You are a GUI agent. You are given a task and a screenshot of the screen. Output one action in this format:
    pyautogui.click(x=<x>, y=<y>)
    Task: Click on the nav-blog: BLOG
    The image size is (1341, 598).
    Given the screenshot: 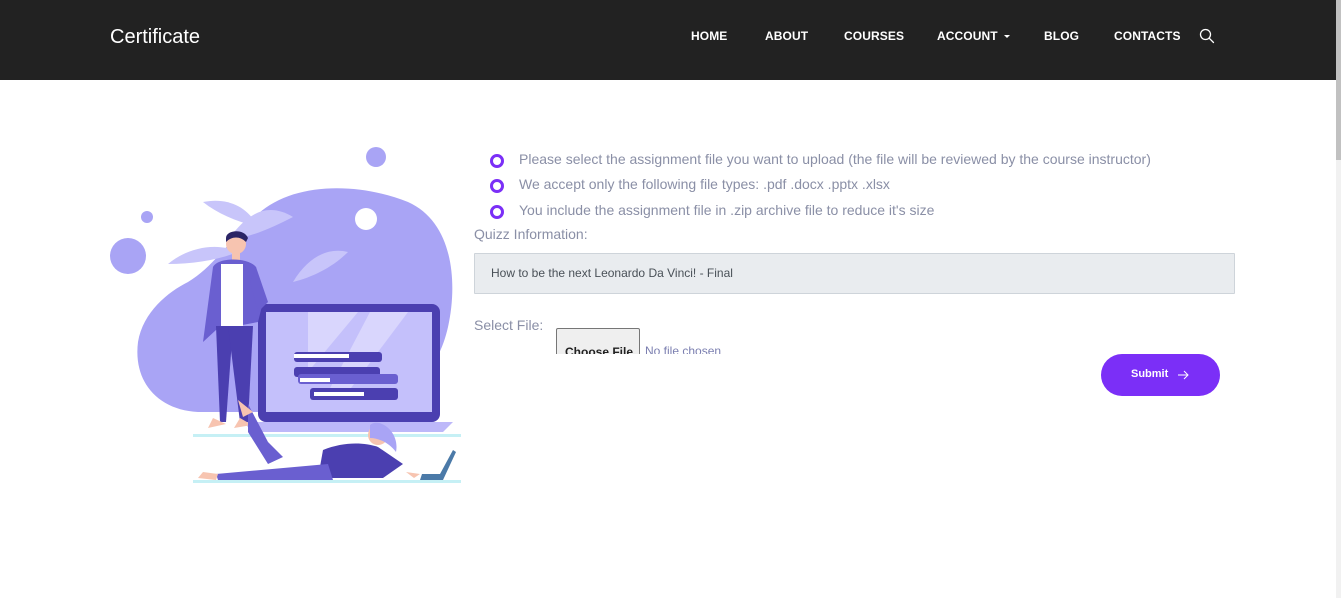 What is the action you would take?
    pyautogui.click(x=1061, y=36)
    